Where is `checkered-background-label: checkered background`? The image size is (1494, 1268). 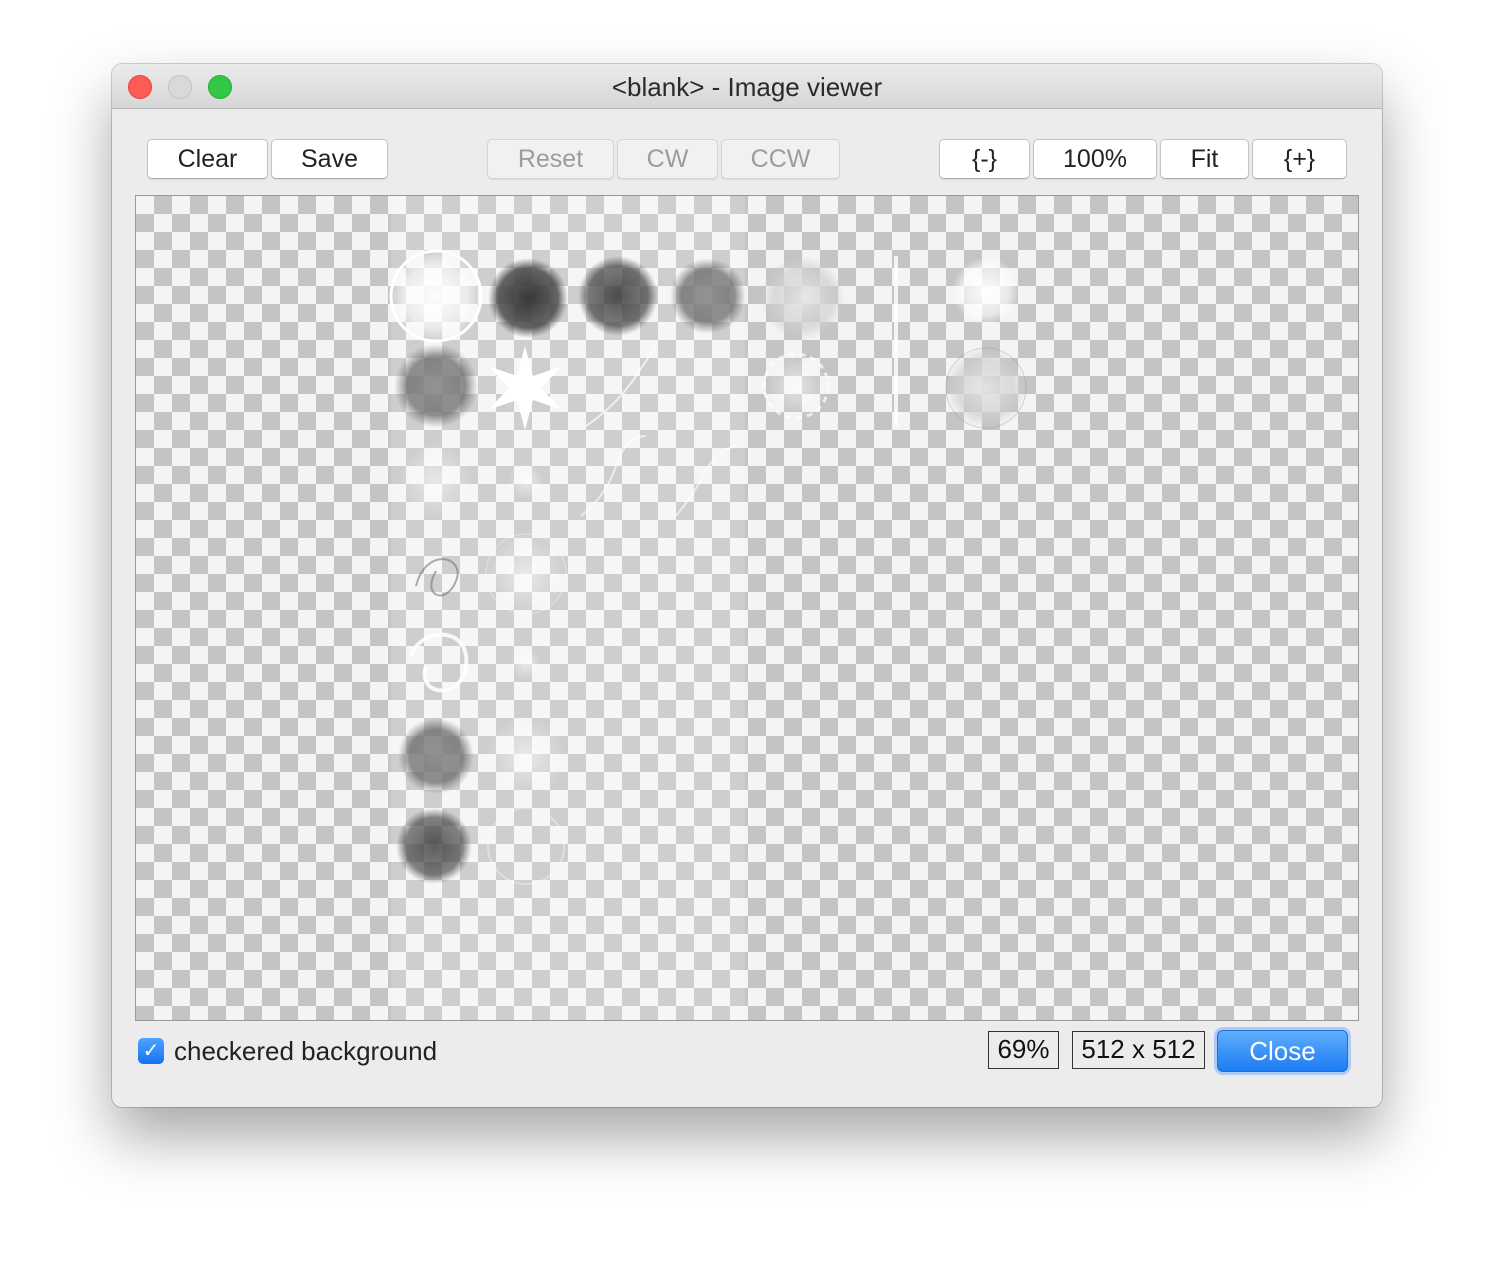 checkered-background-label: checkered background is located at coordinates (305, 1051).